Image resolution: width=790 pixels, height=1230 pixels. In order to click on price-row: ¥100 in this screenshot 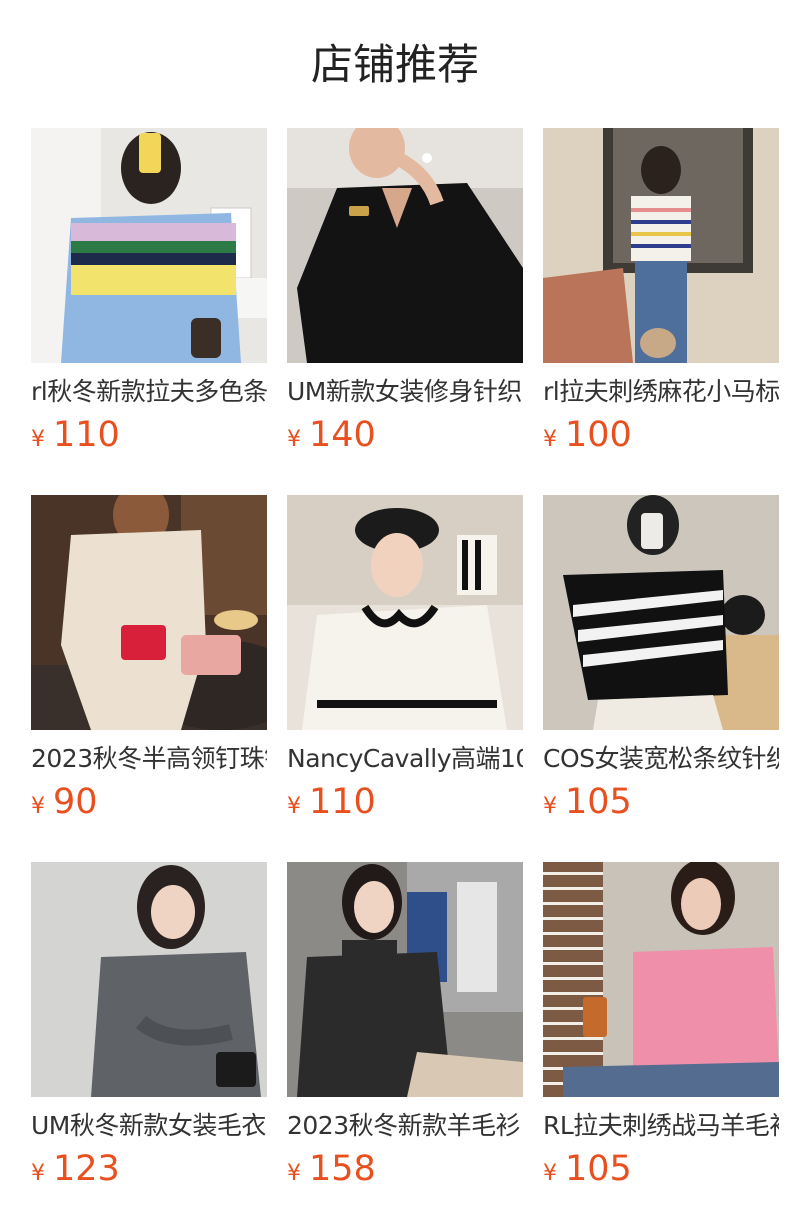, I will do `click(661, 435)`.